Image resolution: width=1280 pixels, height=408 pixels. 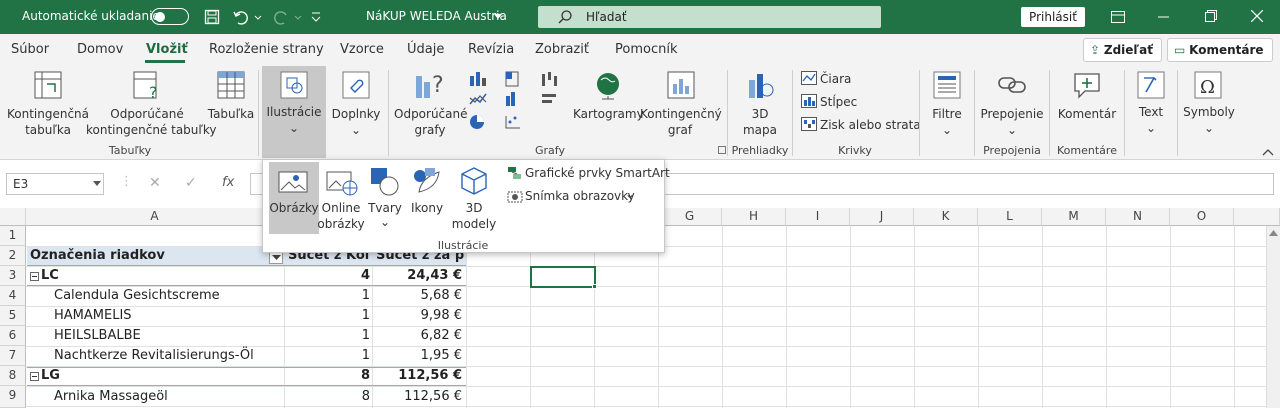 I want to click on sparkline-line-button: Čiara, so click(x=835, y=79).